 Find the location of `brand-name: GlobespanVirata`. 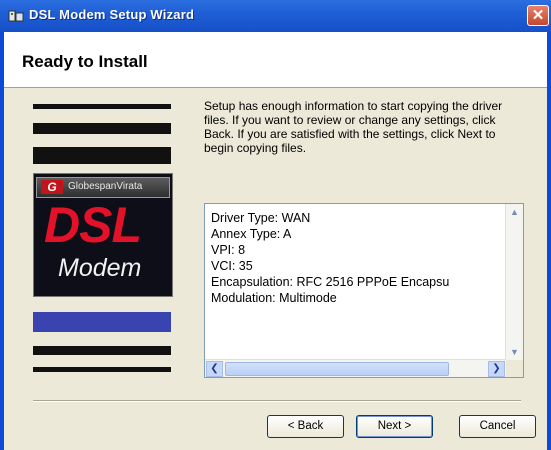

brand-name: GlobespanVirata is located at coordinates (105, 186).